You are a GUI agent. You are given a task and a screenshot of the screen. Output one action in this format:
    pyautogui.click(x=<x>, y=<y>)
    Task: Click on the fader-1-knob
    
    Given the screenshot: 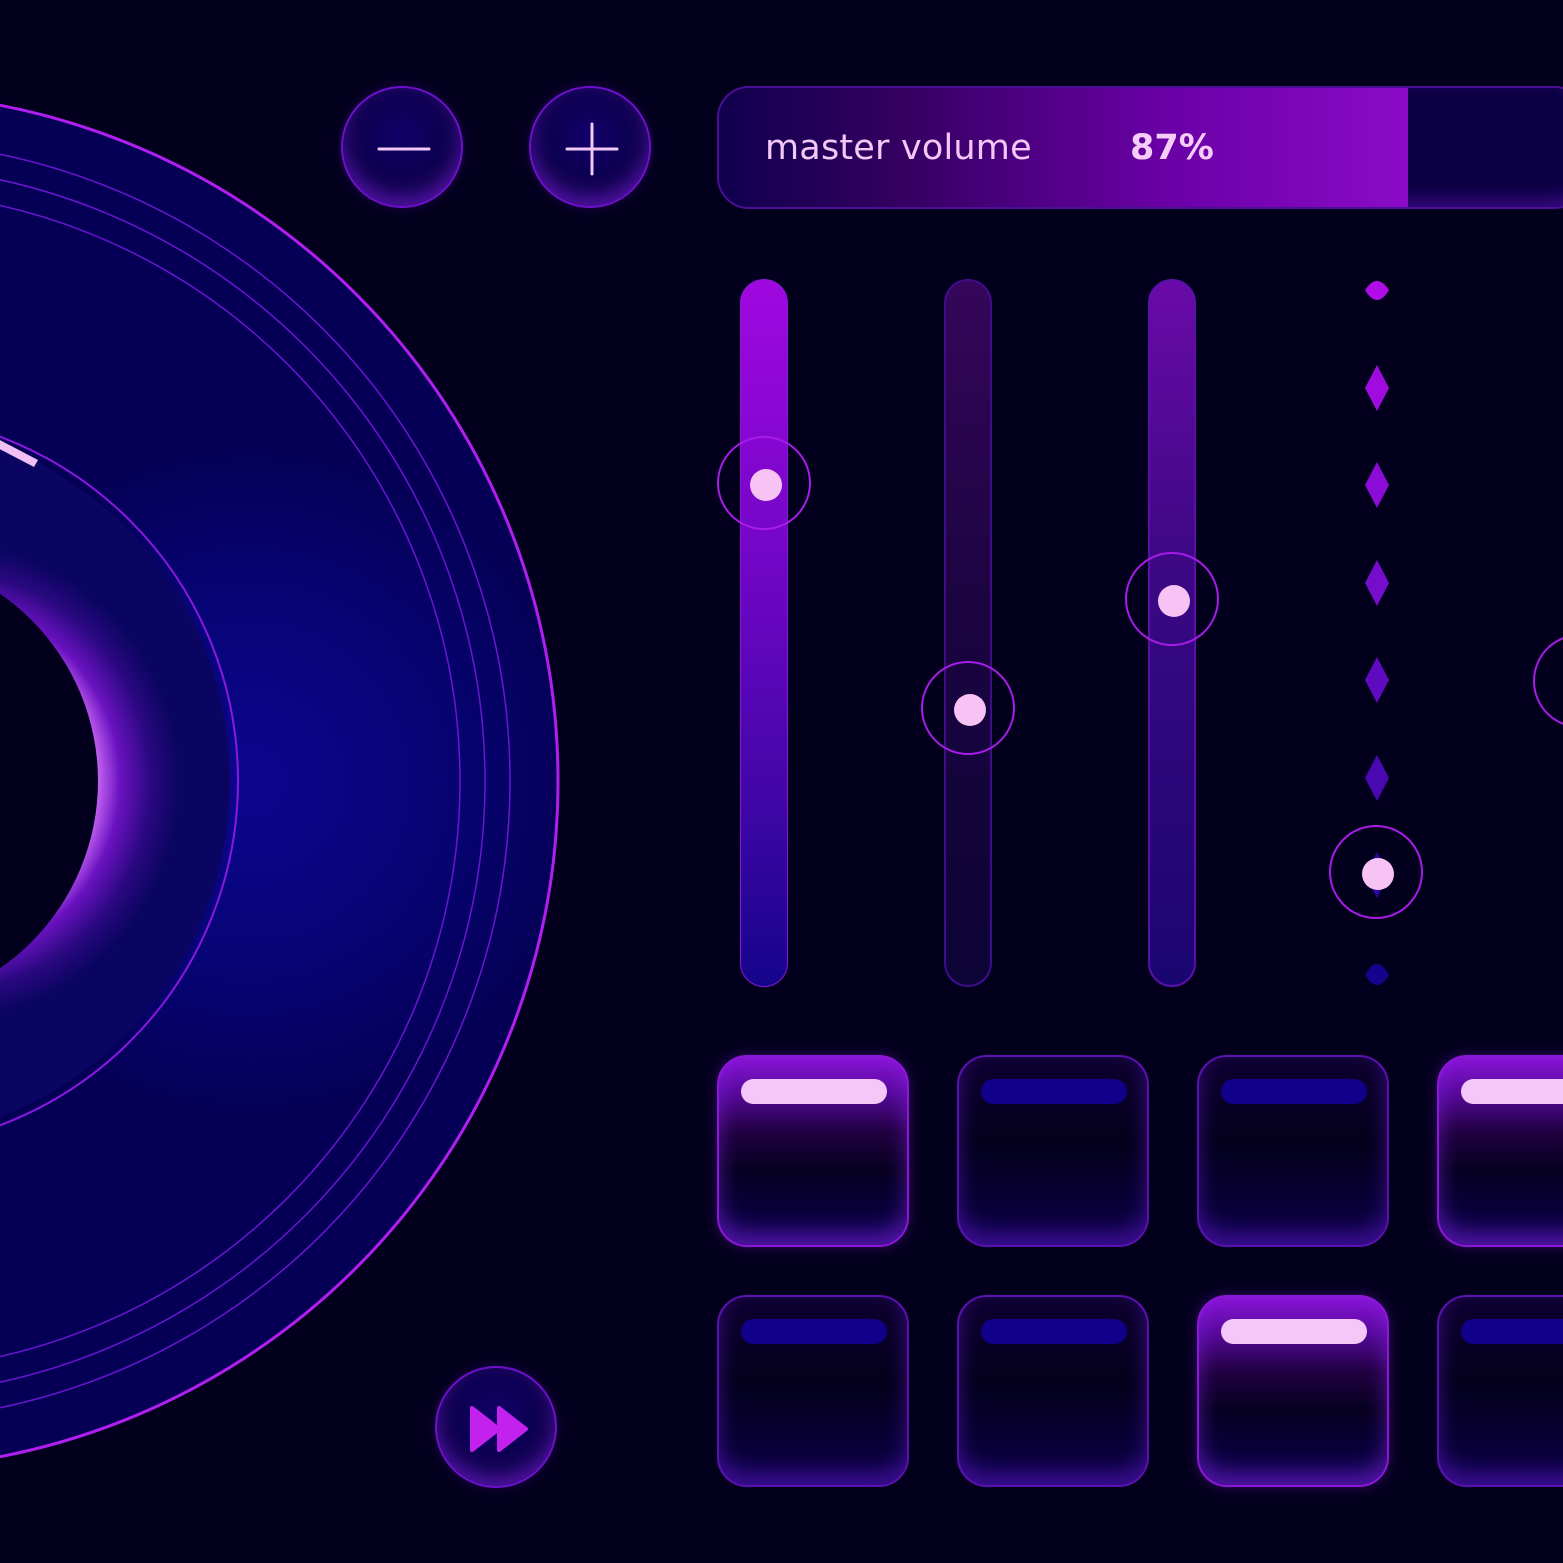 What is the action you would take?
    pyautogui.click(x=766, y=485)
    